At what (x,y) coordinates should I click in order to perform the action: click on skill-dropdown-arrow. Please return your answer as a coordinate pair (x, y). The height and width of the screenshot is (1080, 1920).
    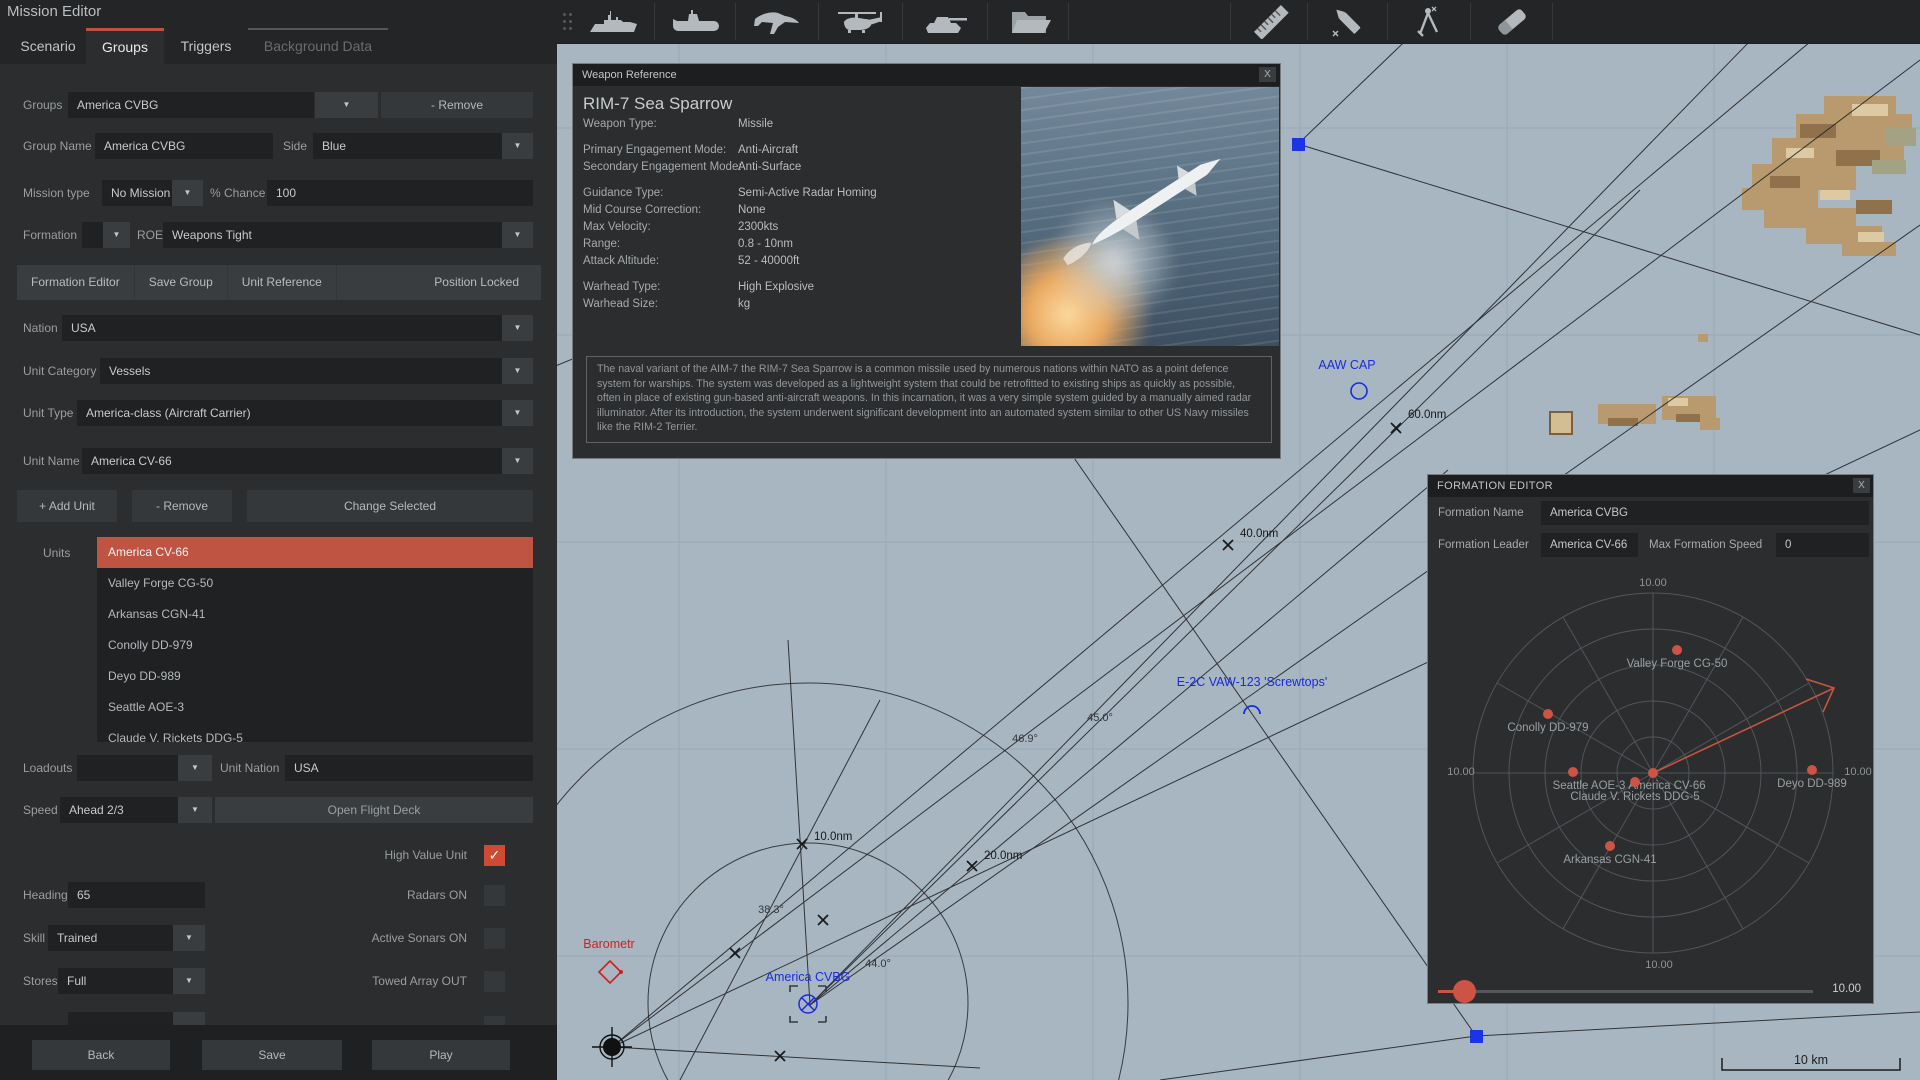
    Looking at the image, I should click on (189, 938).